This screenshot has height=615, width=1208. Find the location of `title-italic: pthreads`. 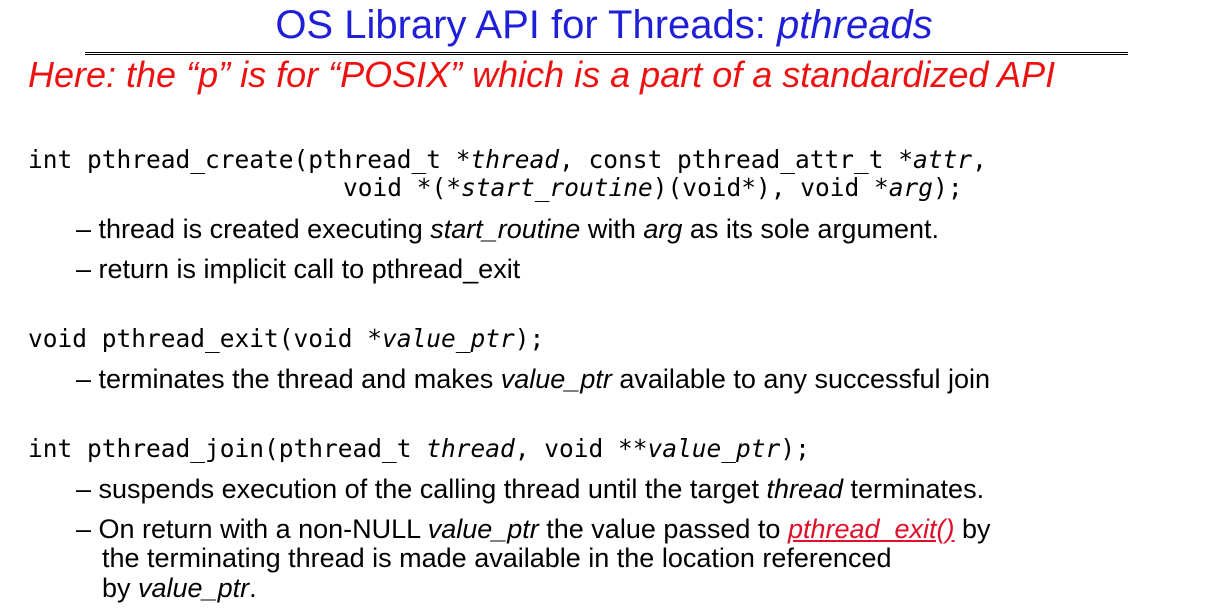

title-italic: pthreads is located at coordinates (855, 25).